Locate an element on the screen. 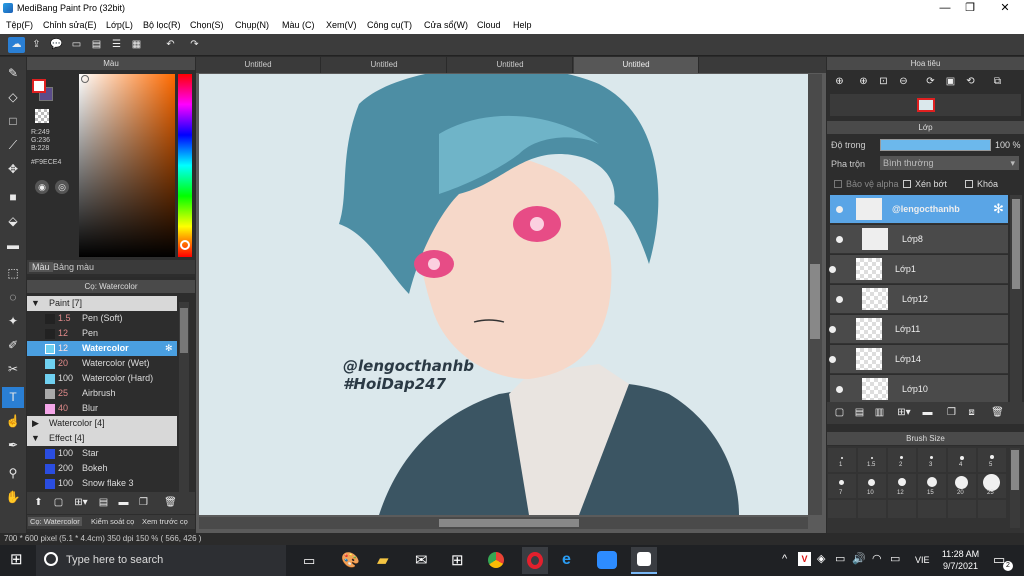 The image size is (1024, 576). size-cell: 4 is located at coordinates (962, 460).